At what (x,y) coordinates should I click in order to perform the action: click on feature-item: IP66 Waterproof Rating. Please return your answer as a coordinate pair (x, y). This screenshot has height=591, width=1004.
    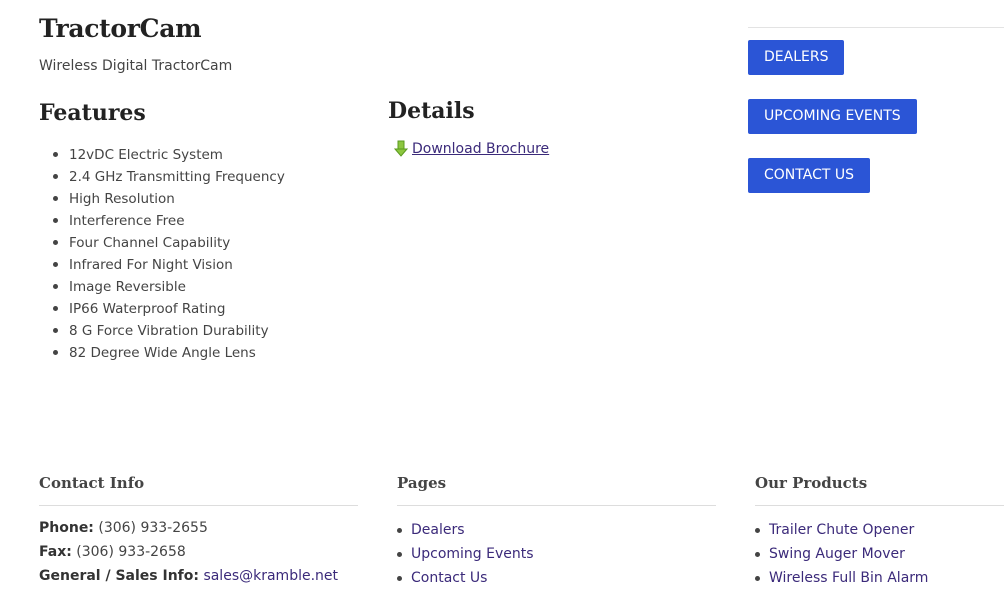
    Looking at the image, I should click on (169, 309).